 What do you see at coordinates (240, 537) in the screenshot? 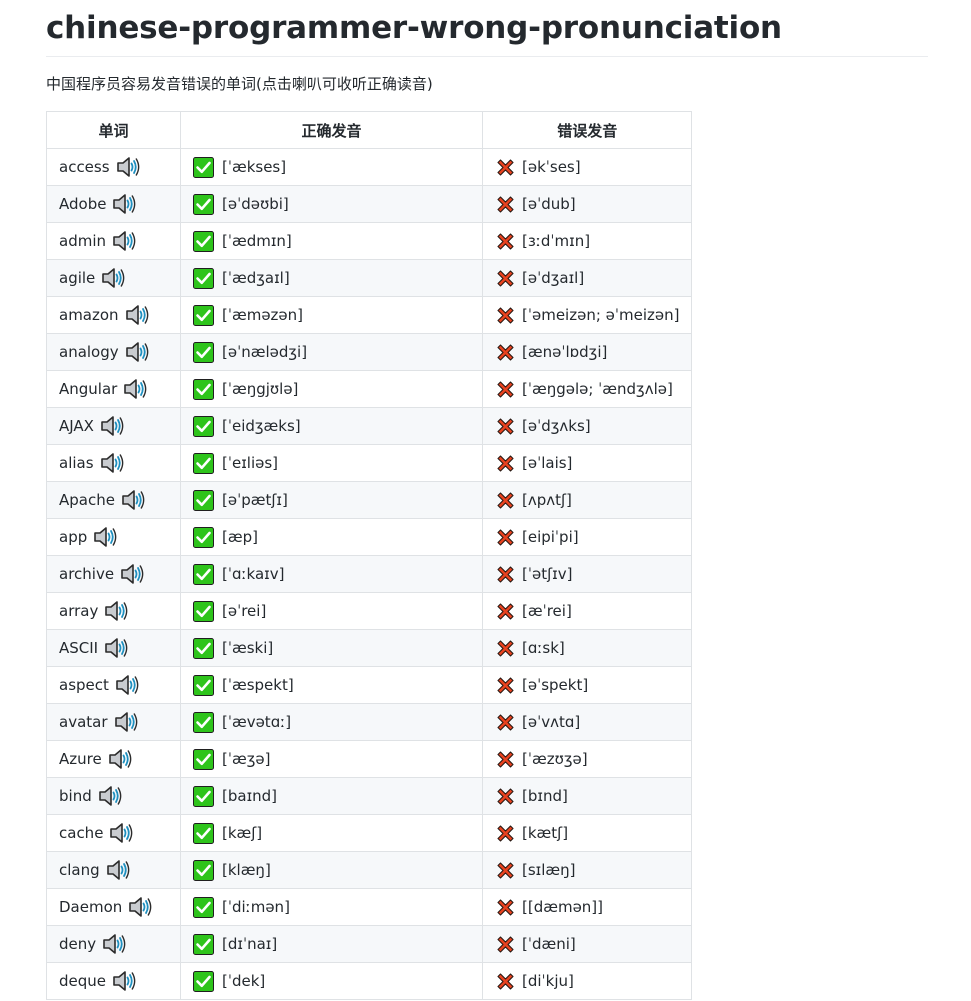
I see `correct-pronunciation: [æp]` at bounding box center [240, 537].